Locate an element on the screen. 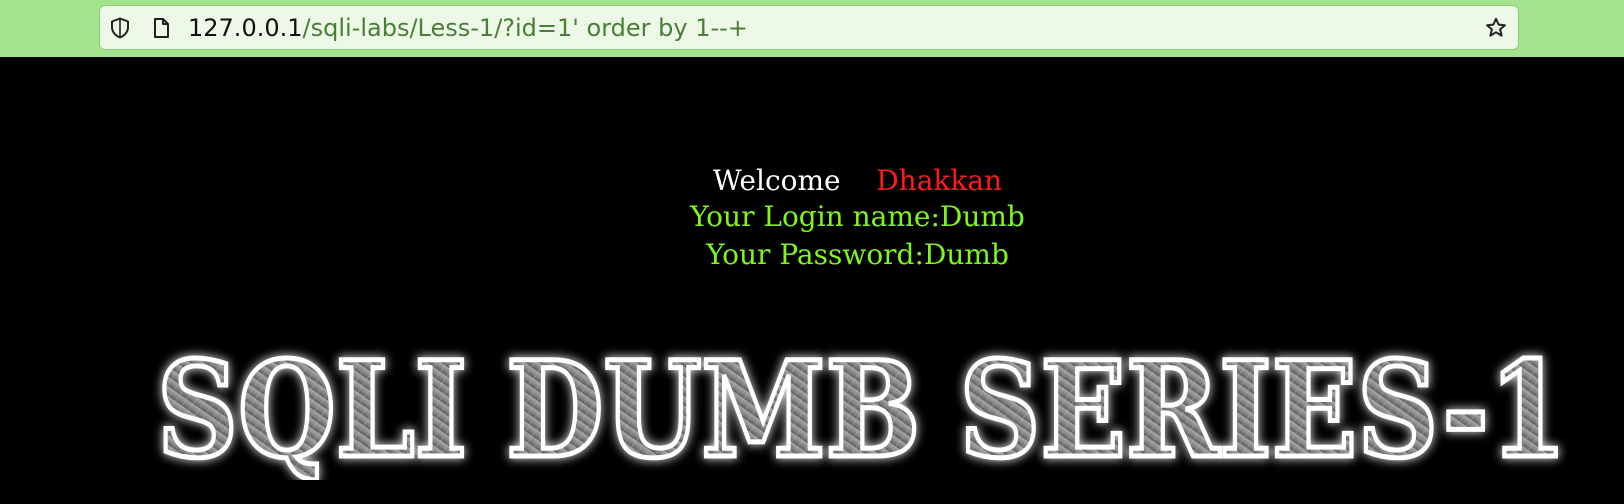  password-line: Your Password:Dumb is located at coordinates (857, 254).